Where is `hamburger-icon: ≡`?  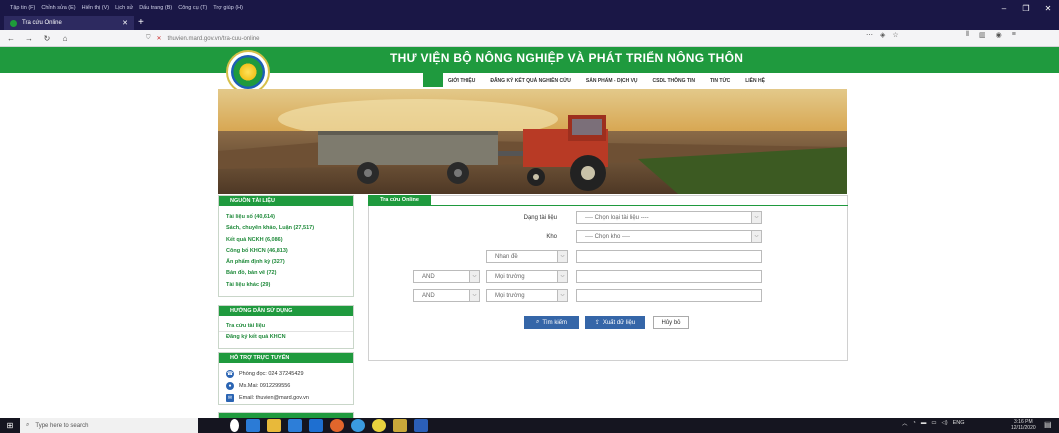
hamburger-icon: ≡ is located at coordinates (1014, 35).